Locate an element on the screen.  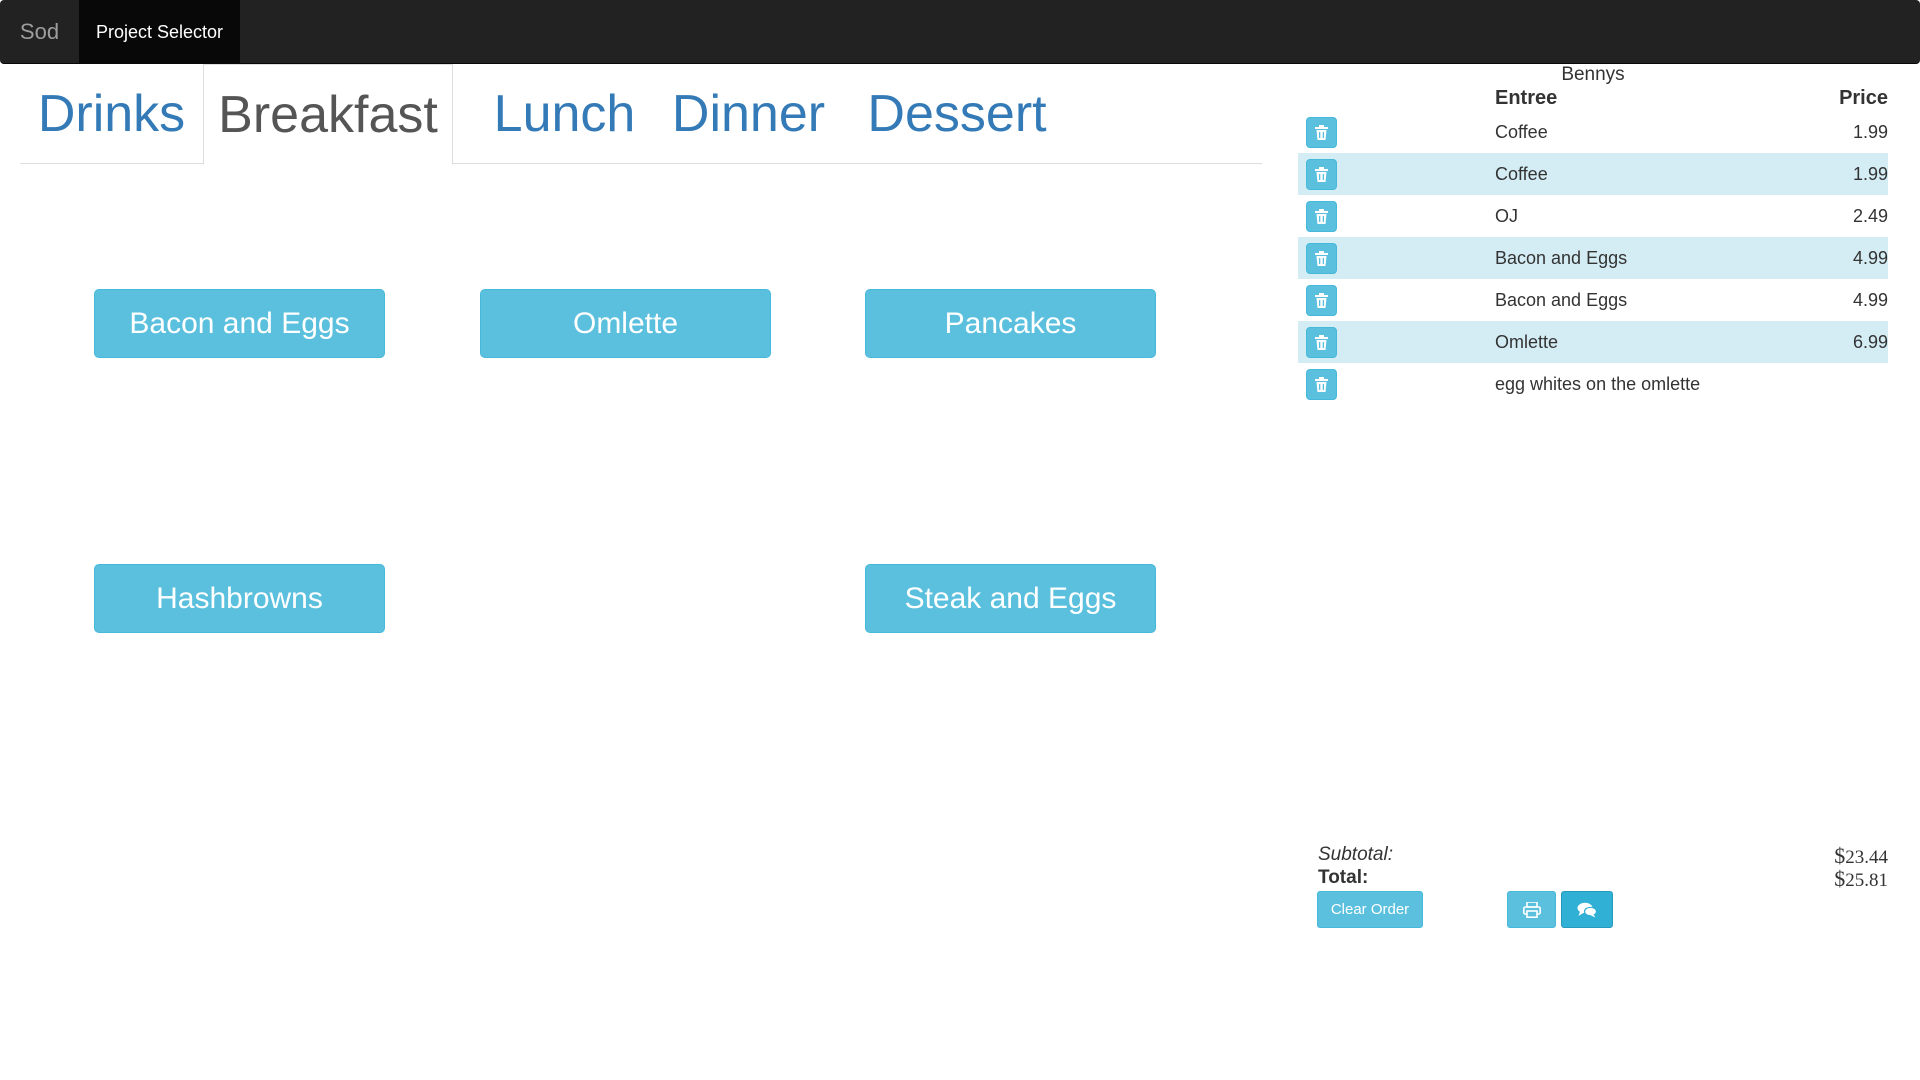
message-button is located at coordinates (1587, 909).